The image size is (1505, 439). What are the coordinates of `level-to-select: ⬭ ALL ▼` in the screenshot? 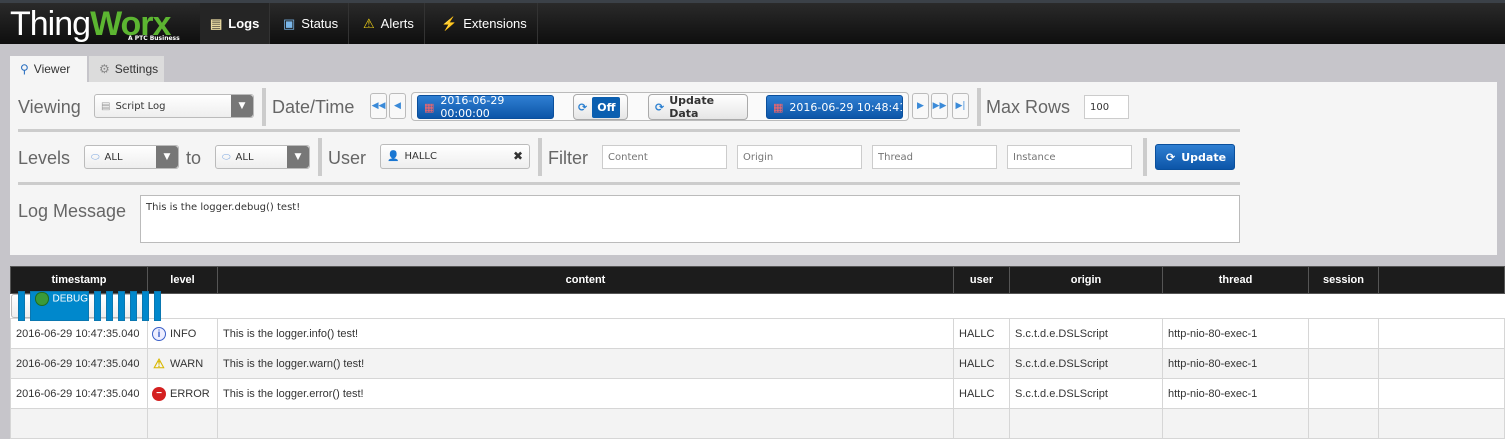 It's located at (262, 157).